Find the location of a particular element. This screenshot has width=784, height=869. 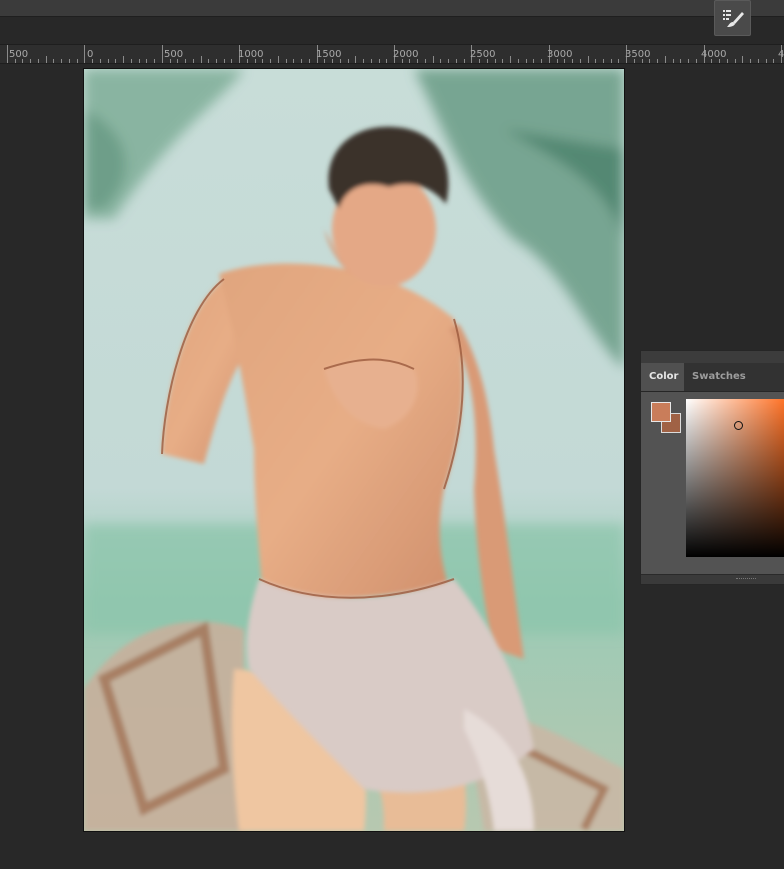

panel-tabs: Color Swatches is located at coordinates (712, 377).